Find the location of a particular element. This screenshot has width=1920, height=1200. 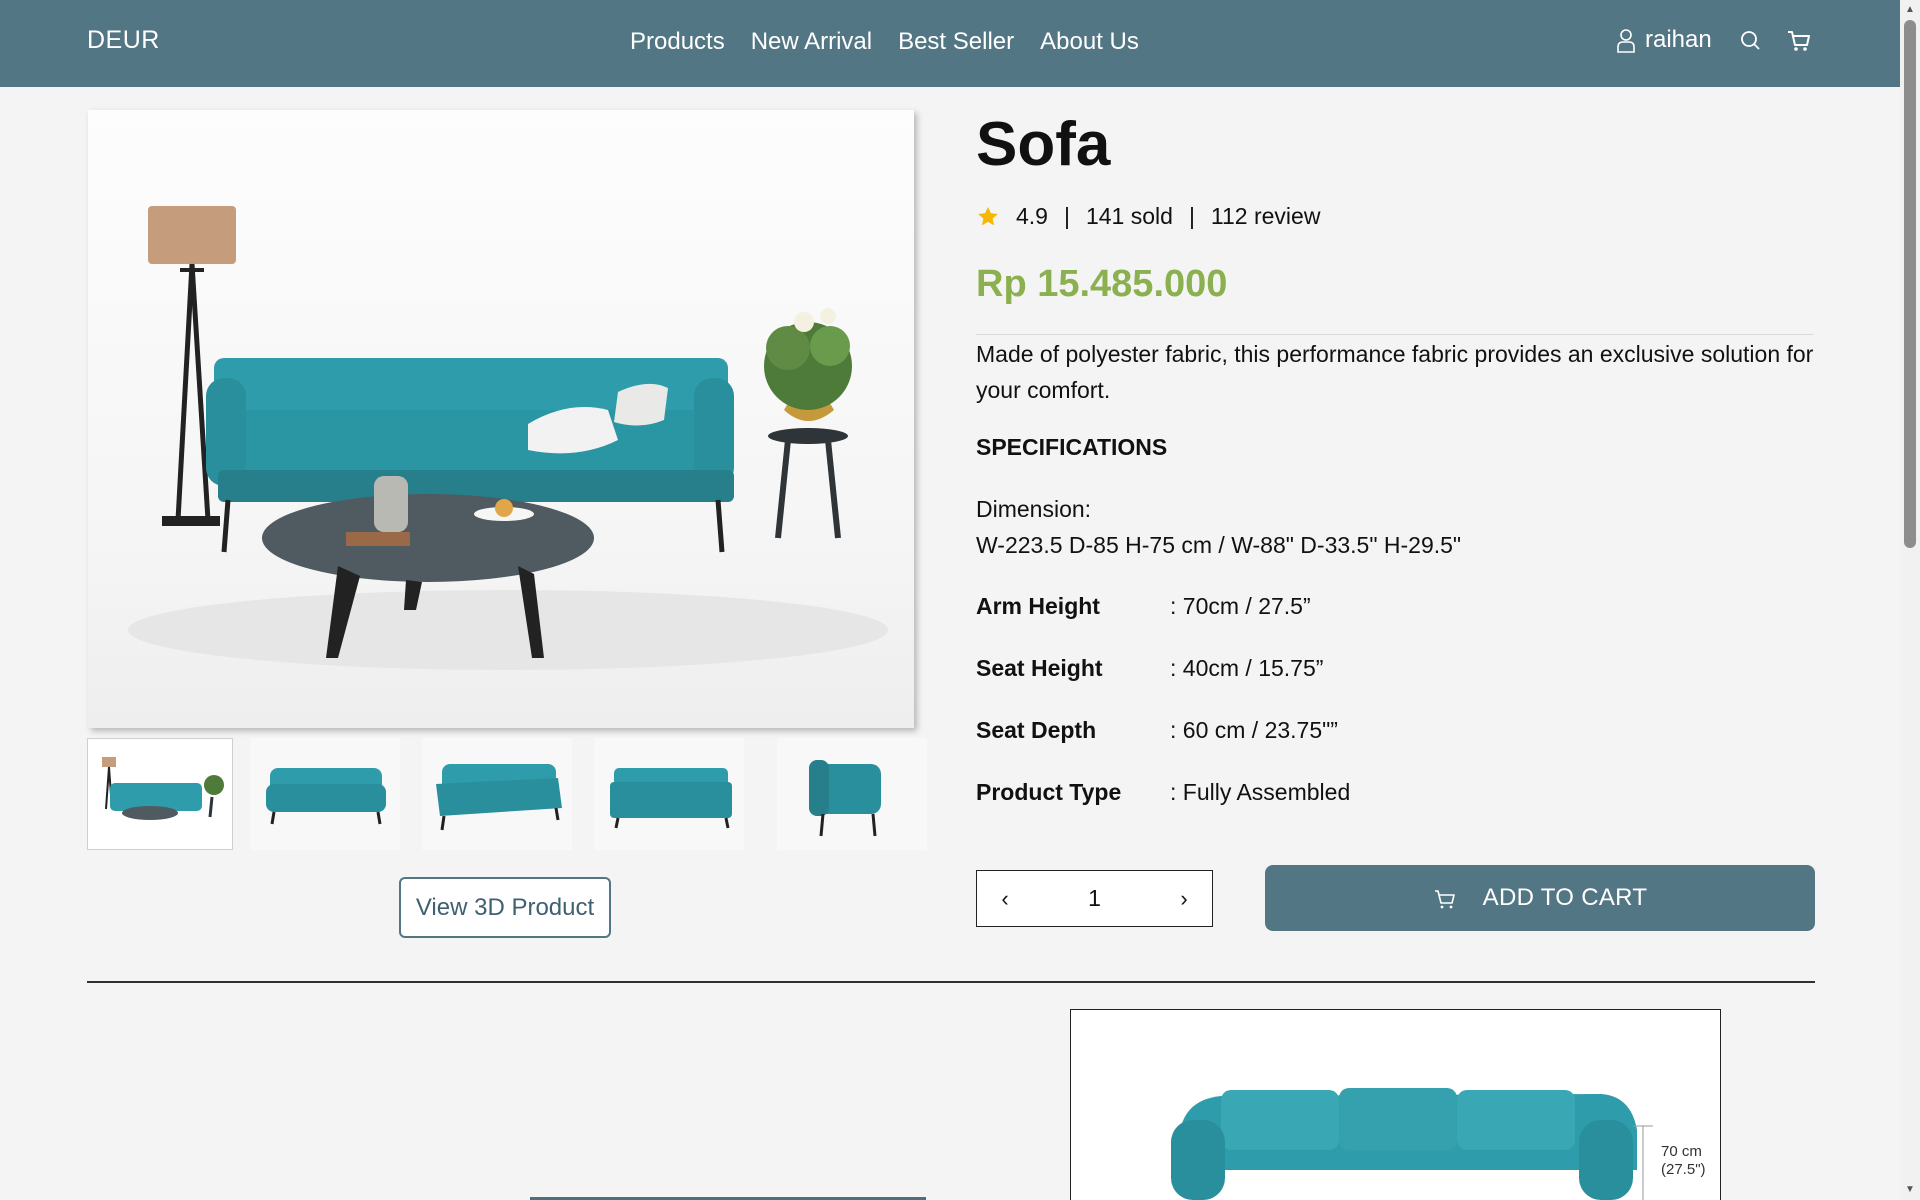

dimension-label-cm: 70 cm is located at coordinates (1681, 1151).